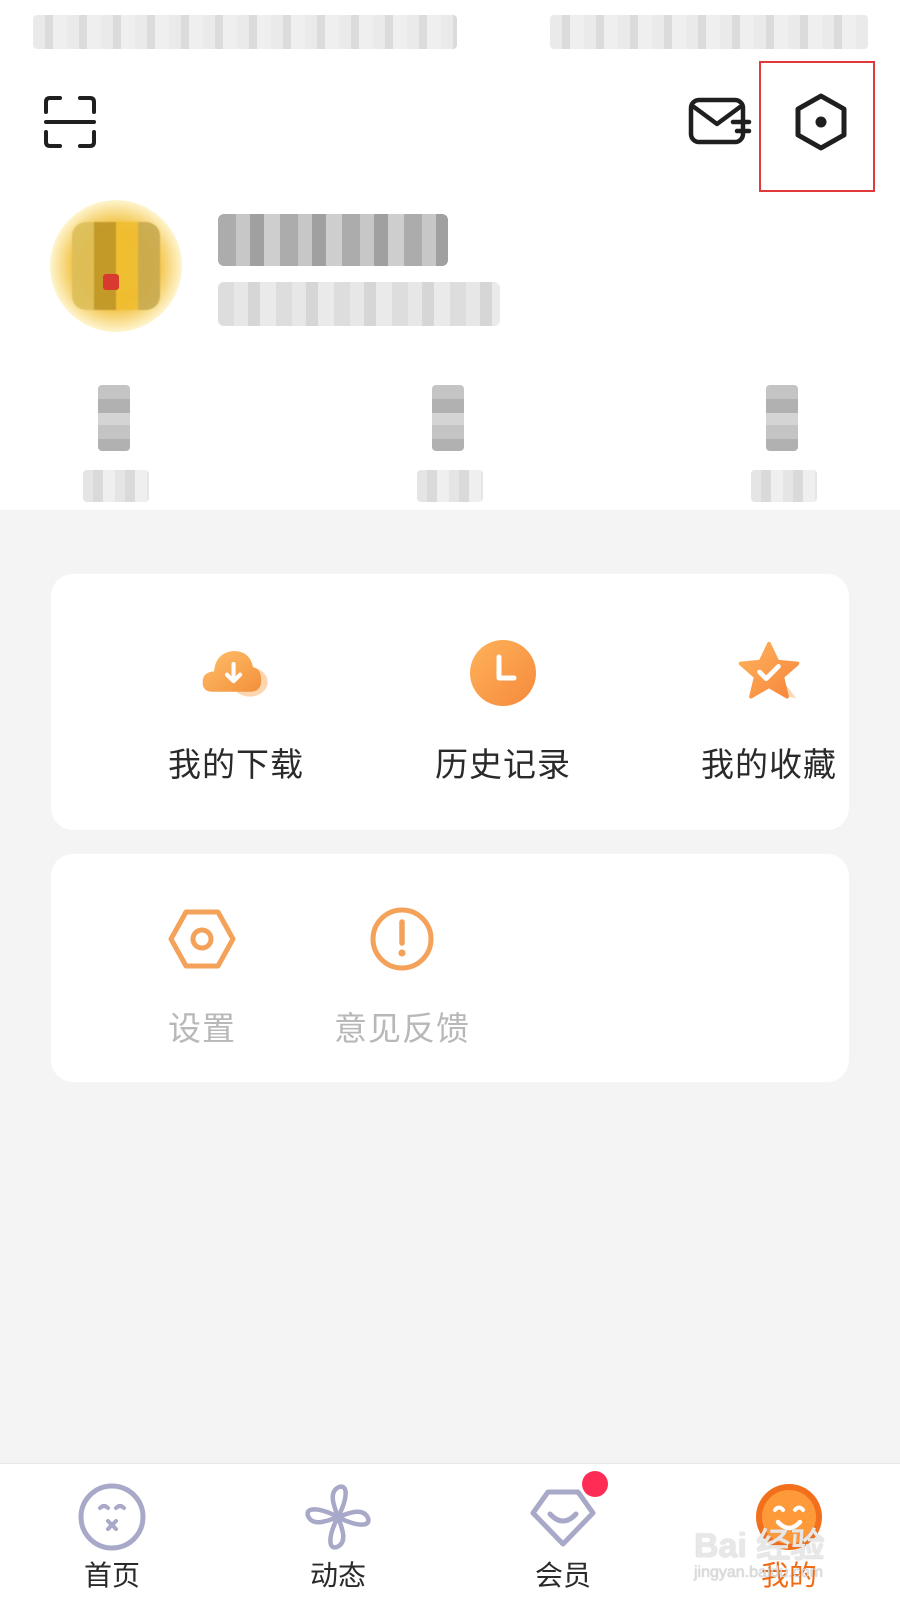 This screenshot has width=900, height=1600. What do you see at coordinates (503, 728) in the screenshot?
I see `quick-item-history: 历史记录` at bounding box center [503, 728].